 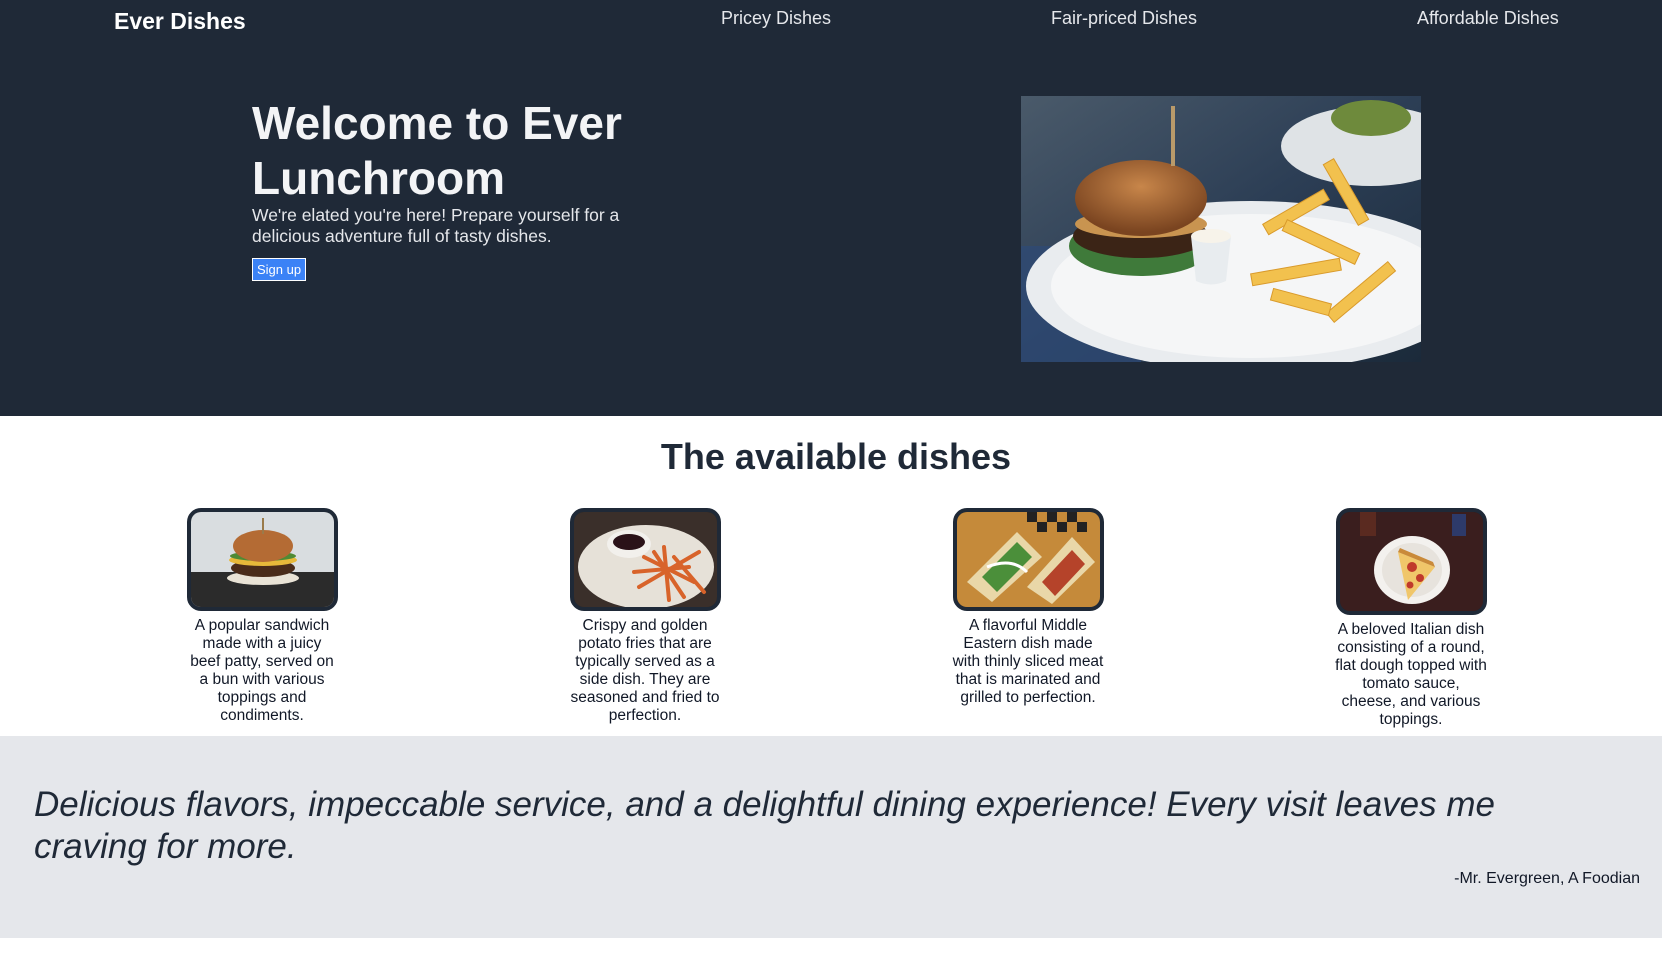 What do you see at coordinates (1221, 229) in the screenshot?
I see `hero-burger-photo` at bounding box center [1221, 229].